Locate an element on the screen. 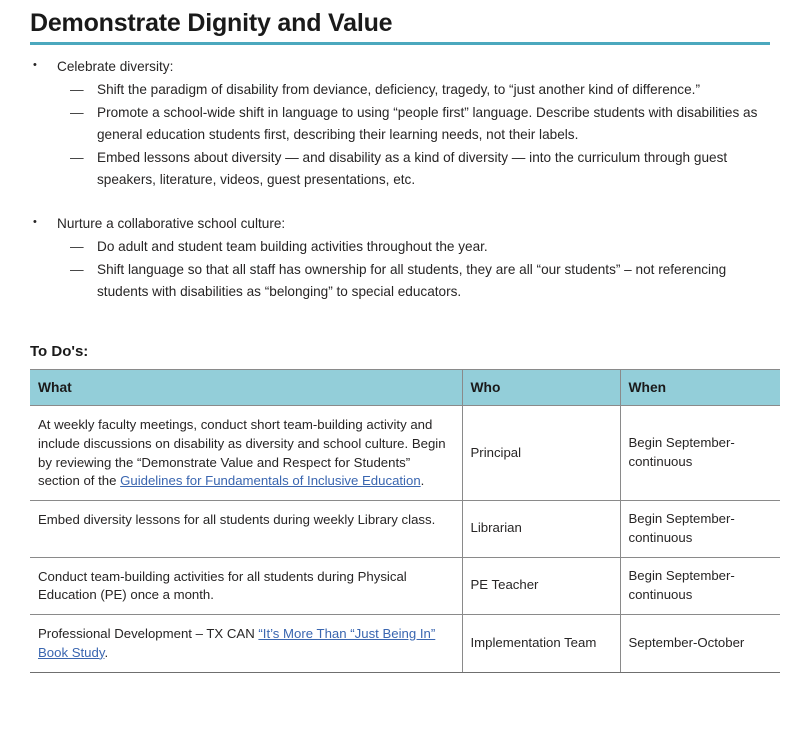 The width and height of the screenshot is (800, 750). todo-table-header: What Who When is located at coordinates (405, 388).